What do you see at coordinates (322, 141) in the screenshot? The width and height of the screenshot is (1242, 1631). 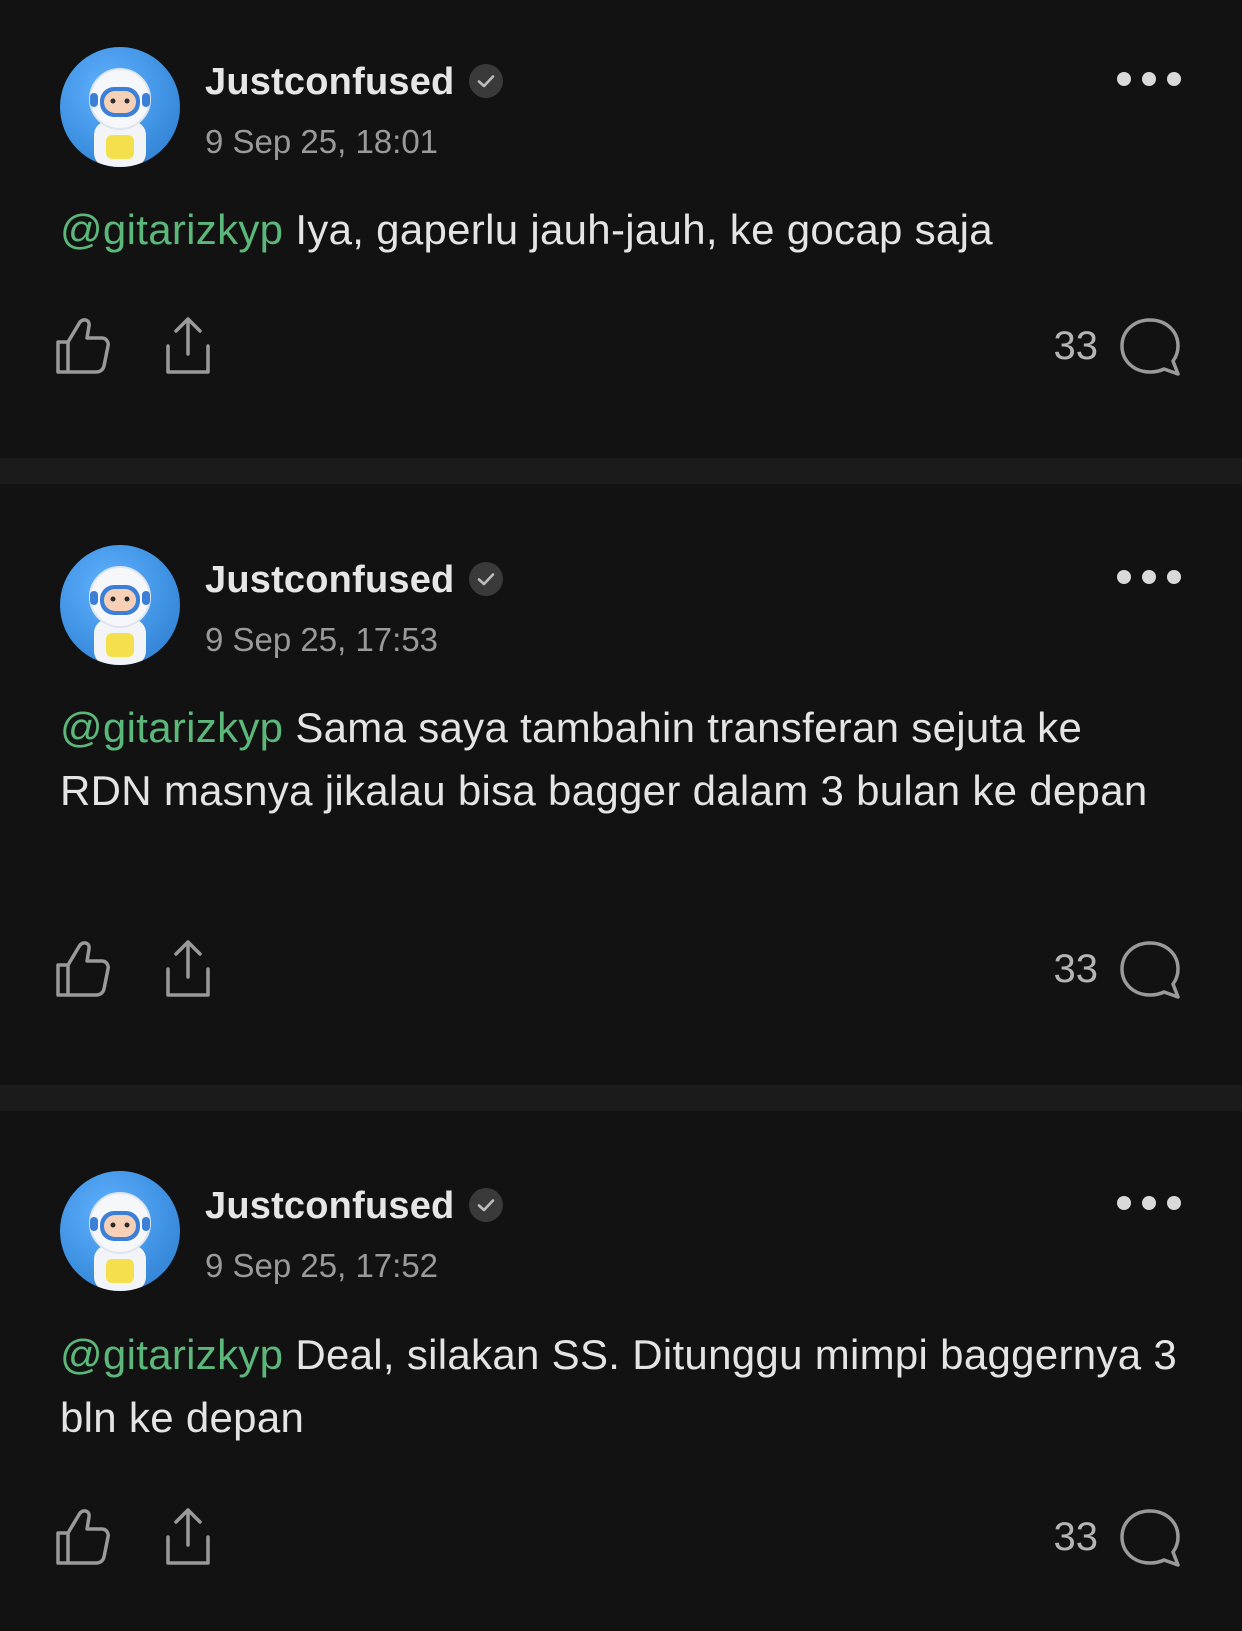 I see `post-timestamp: 9 Sep 25, 18:01` at bounding box center [322, 141].